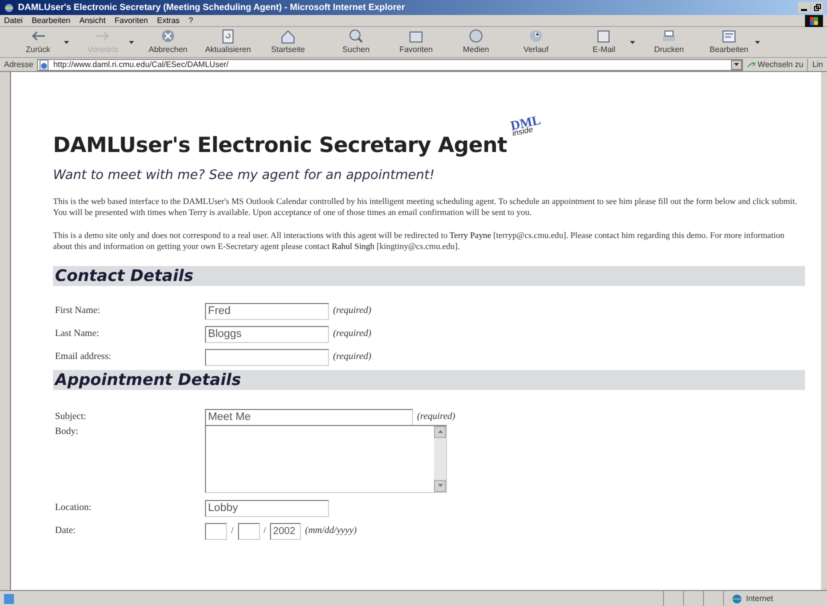  What do you see at coordinates (760, 598) in the screenshot?
I see `zone-label: Internet` at bounding box center [760, 598].